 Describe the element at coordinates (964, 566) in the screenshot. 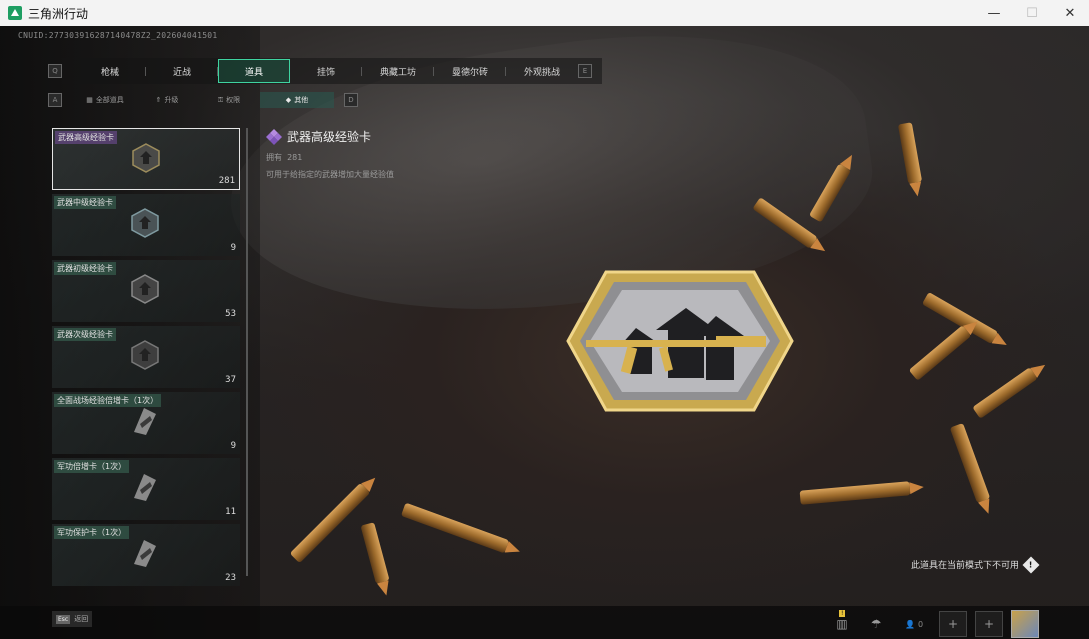

I see `unavailable-text: 此道具在当前模式下不可用` at that location.